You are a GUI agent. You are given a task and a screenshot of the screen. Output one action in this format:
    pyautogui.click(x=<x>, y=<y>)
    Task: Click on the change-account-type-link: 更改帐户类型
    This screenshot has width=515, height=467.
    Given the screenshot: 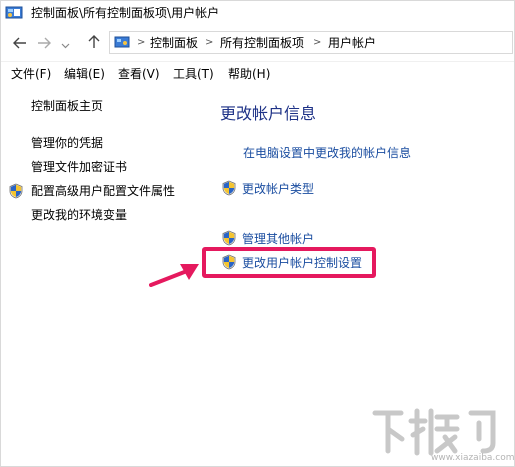 What is the action you would take?
    pyautogui.click(x=278, y=189)
    